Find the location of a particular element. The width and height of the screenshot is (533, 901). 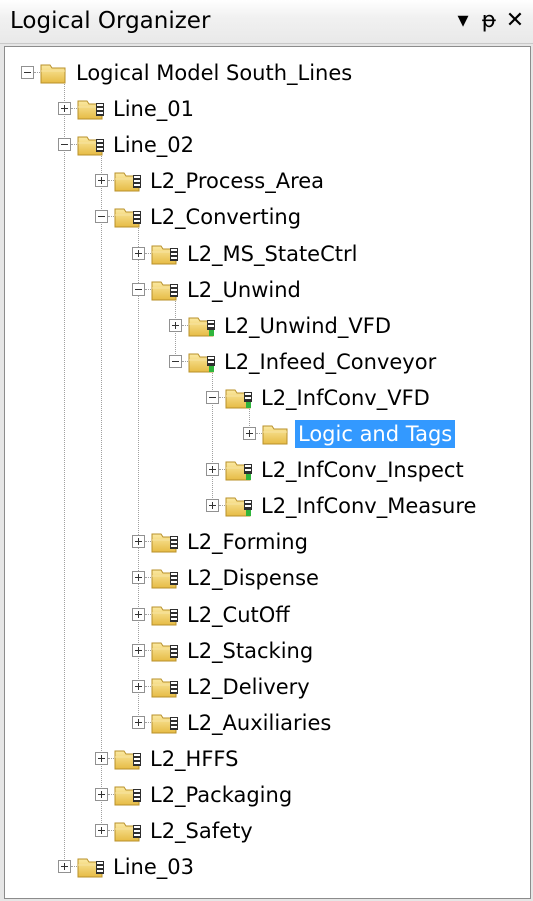

panel-title: Logical Organizer is located at coordinates (110, 21).